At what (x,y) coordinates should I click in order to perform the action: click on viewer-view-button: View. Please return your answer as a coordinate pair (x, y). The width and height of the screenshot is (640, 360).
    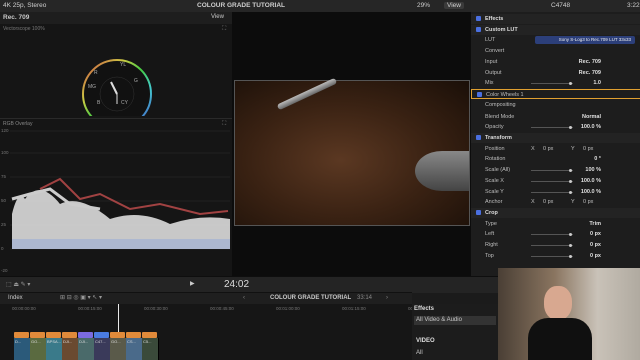
    Looking at the image, I should click on (454, 5).